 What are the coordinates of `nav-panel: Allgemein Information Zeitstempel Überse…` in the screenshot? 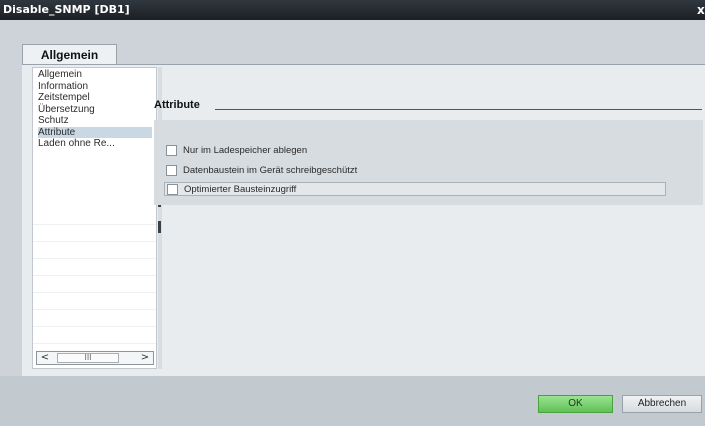 It's located at (94, 218).